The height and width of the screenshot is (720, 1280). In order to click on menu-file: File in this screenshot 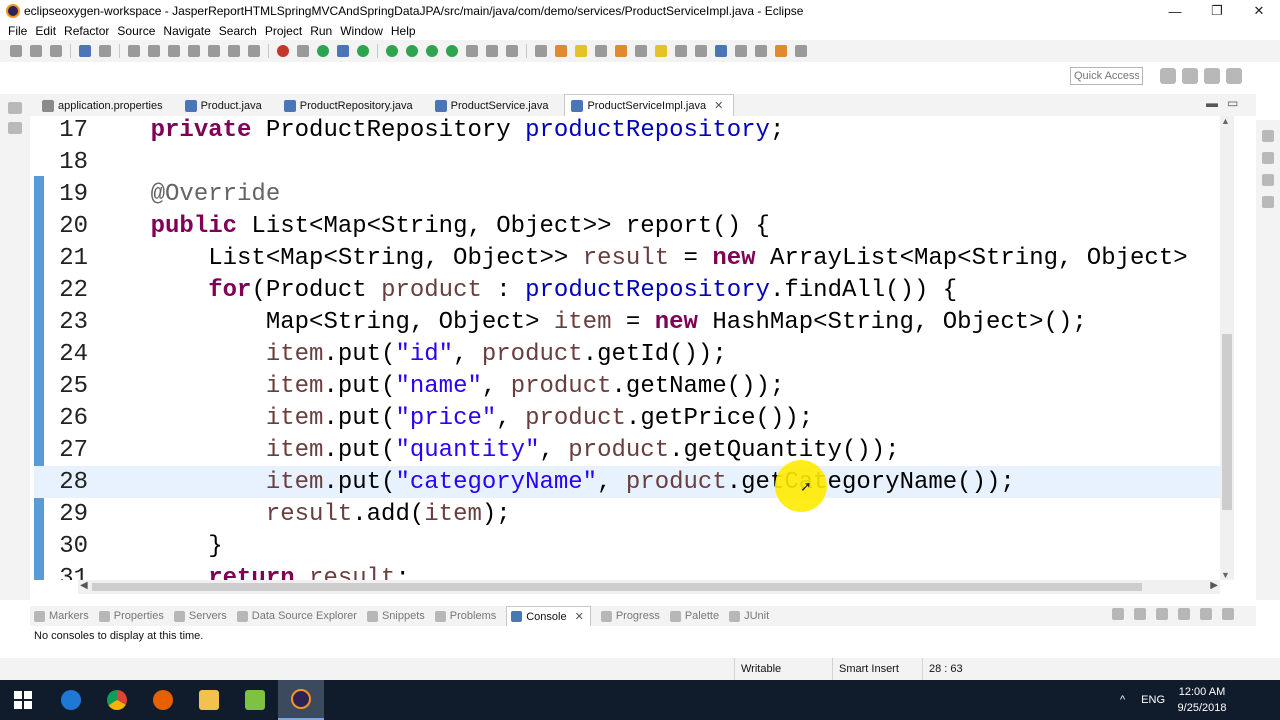, I will do `click(17, 31)`.